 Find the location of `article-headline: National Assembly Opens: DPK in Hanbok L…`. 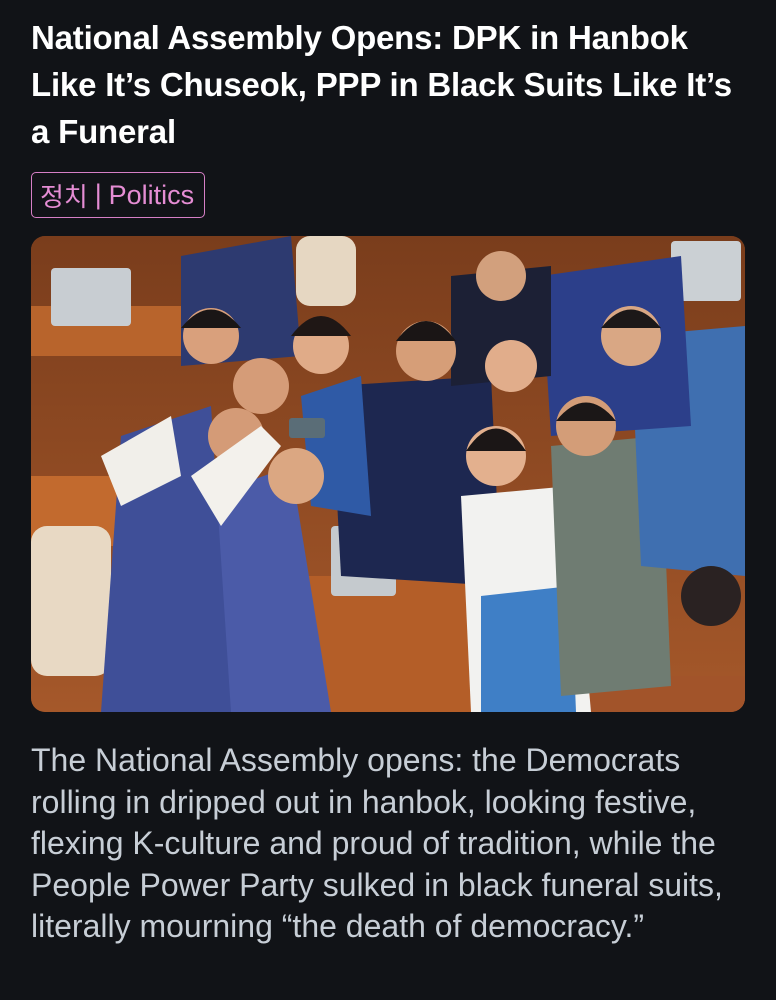

article-headline: National Assembly Opens: DPK in Hanbok L… is located at coordinates (386, 84).